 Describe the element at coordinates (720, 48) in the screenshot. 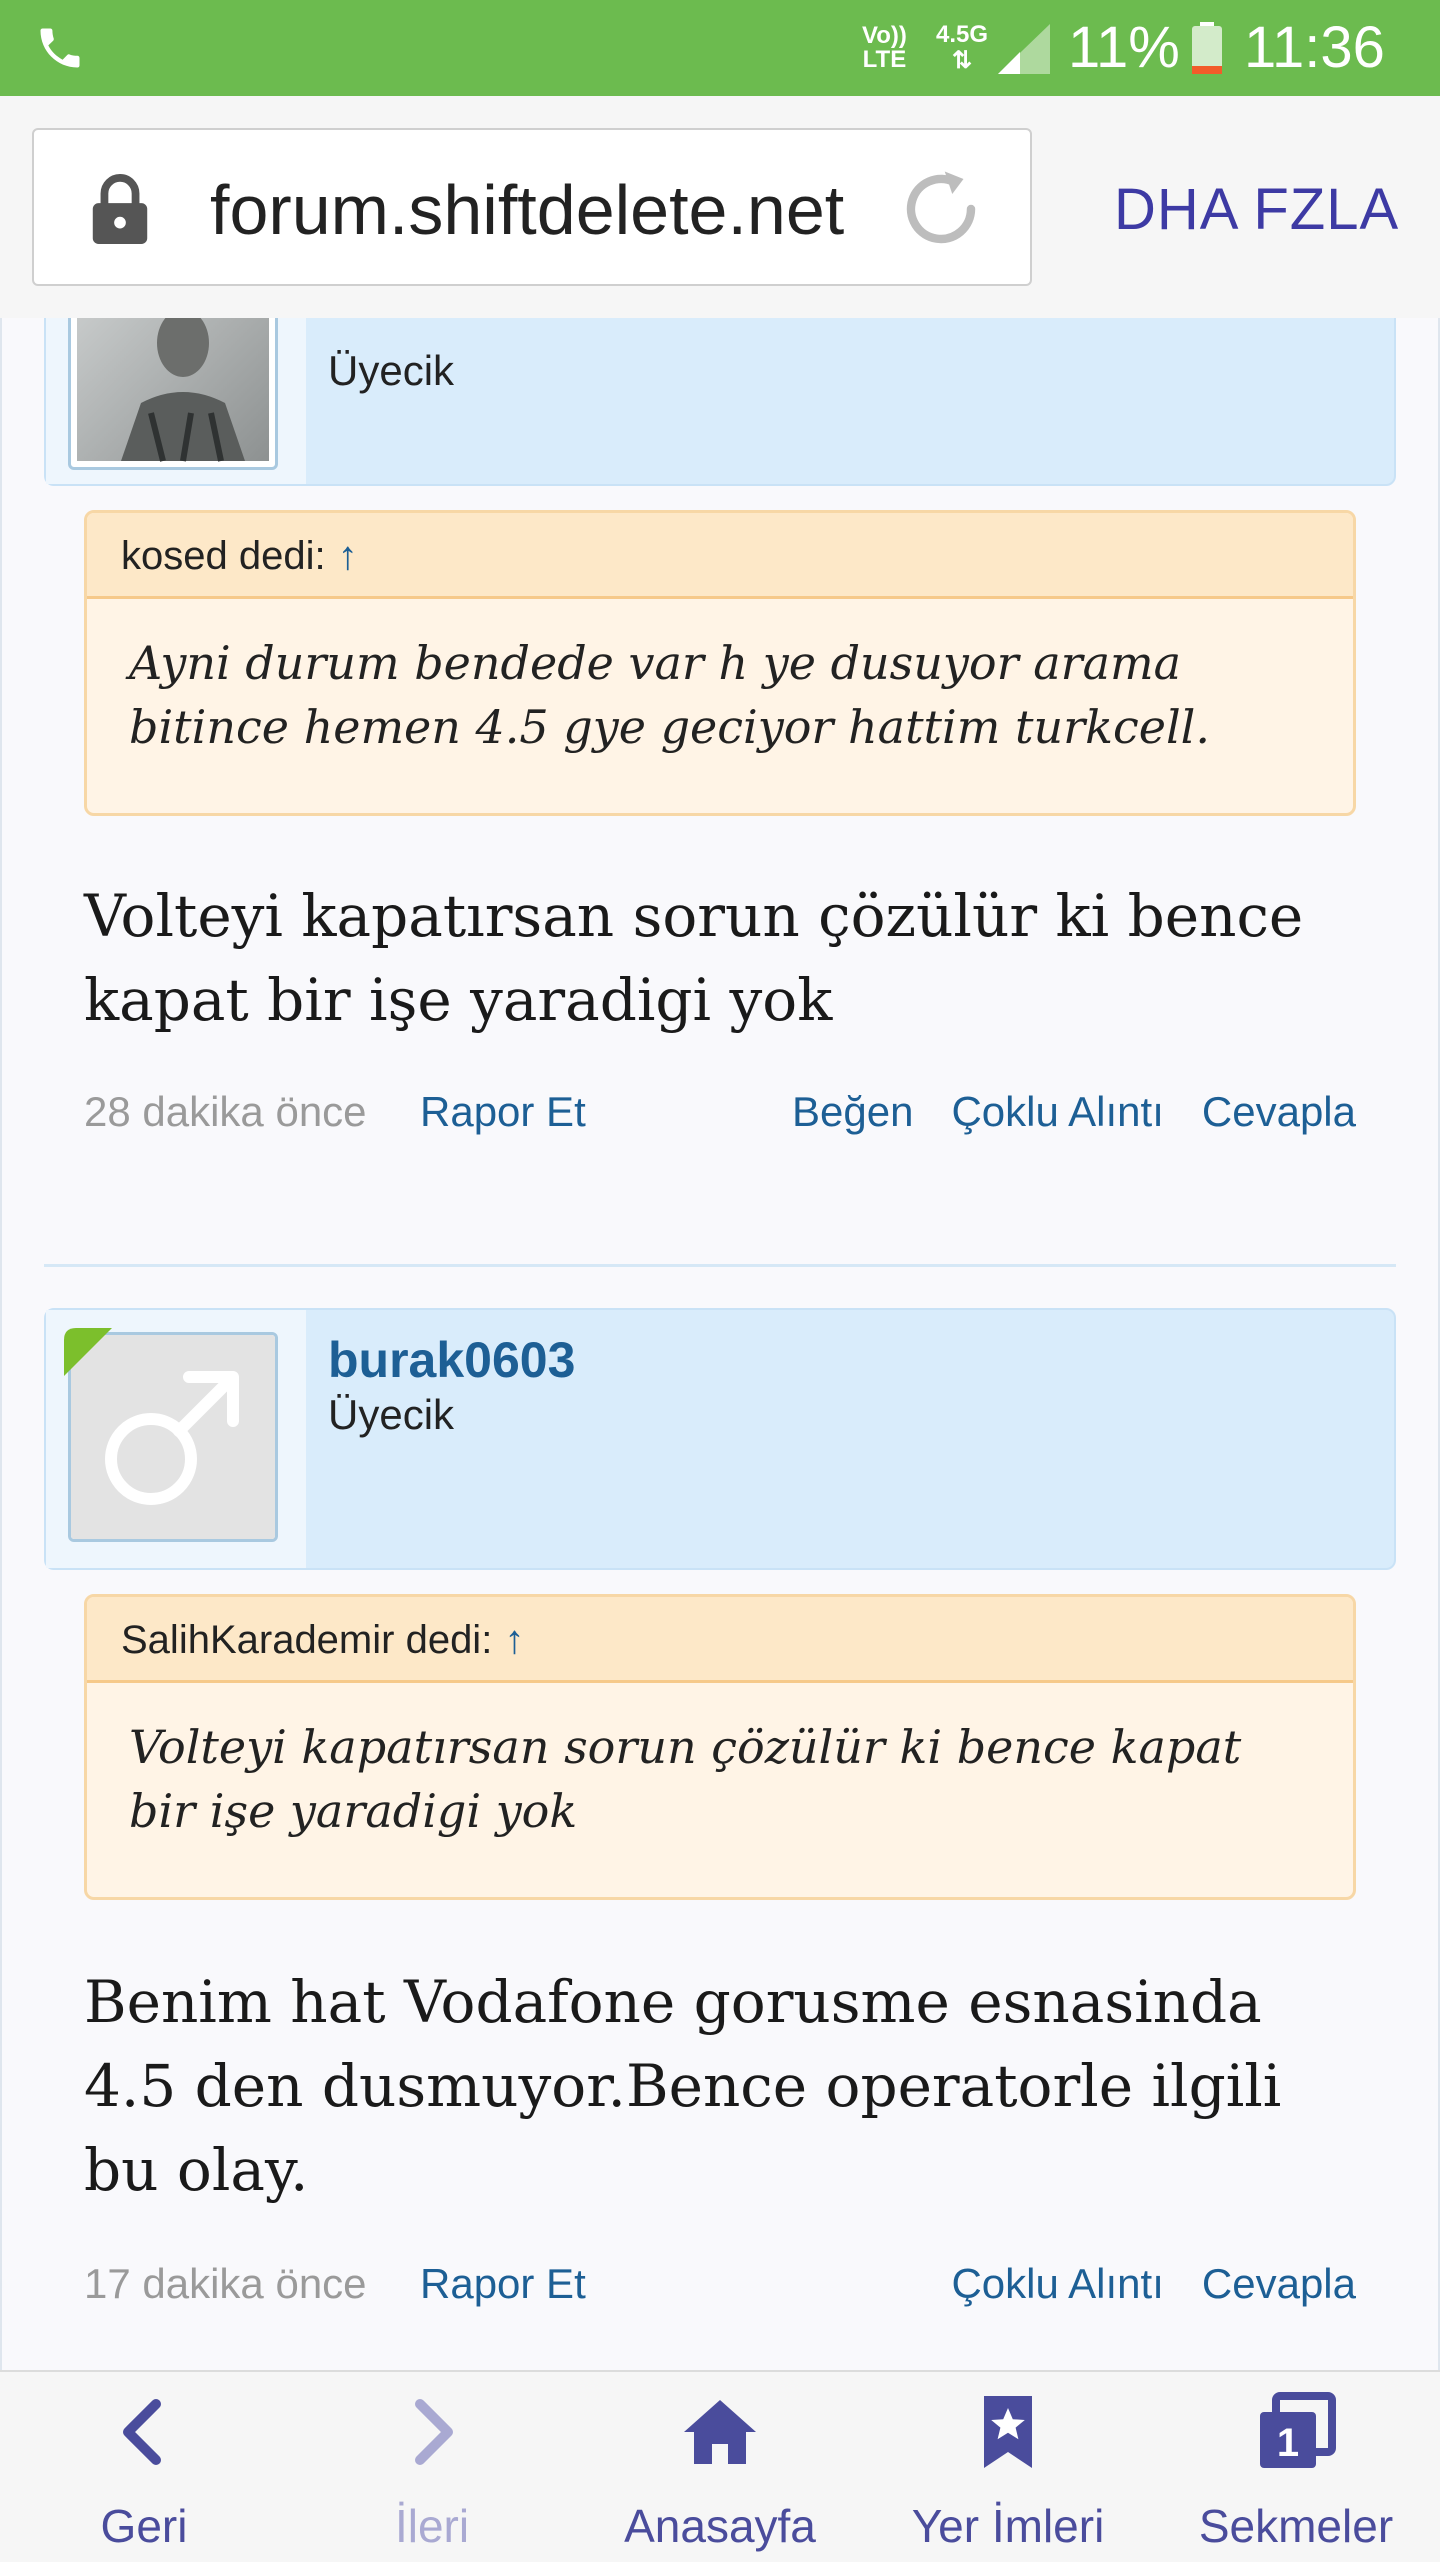

I see `status-bar: Vo)) LTE 4.5G ⇅ 11% 11:36` at that location.